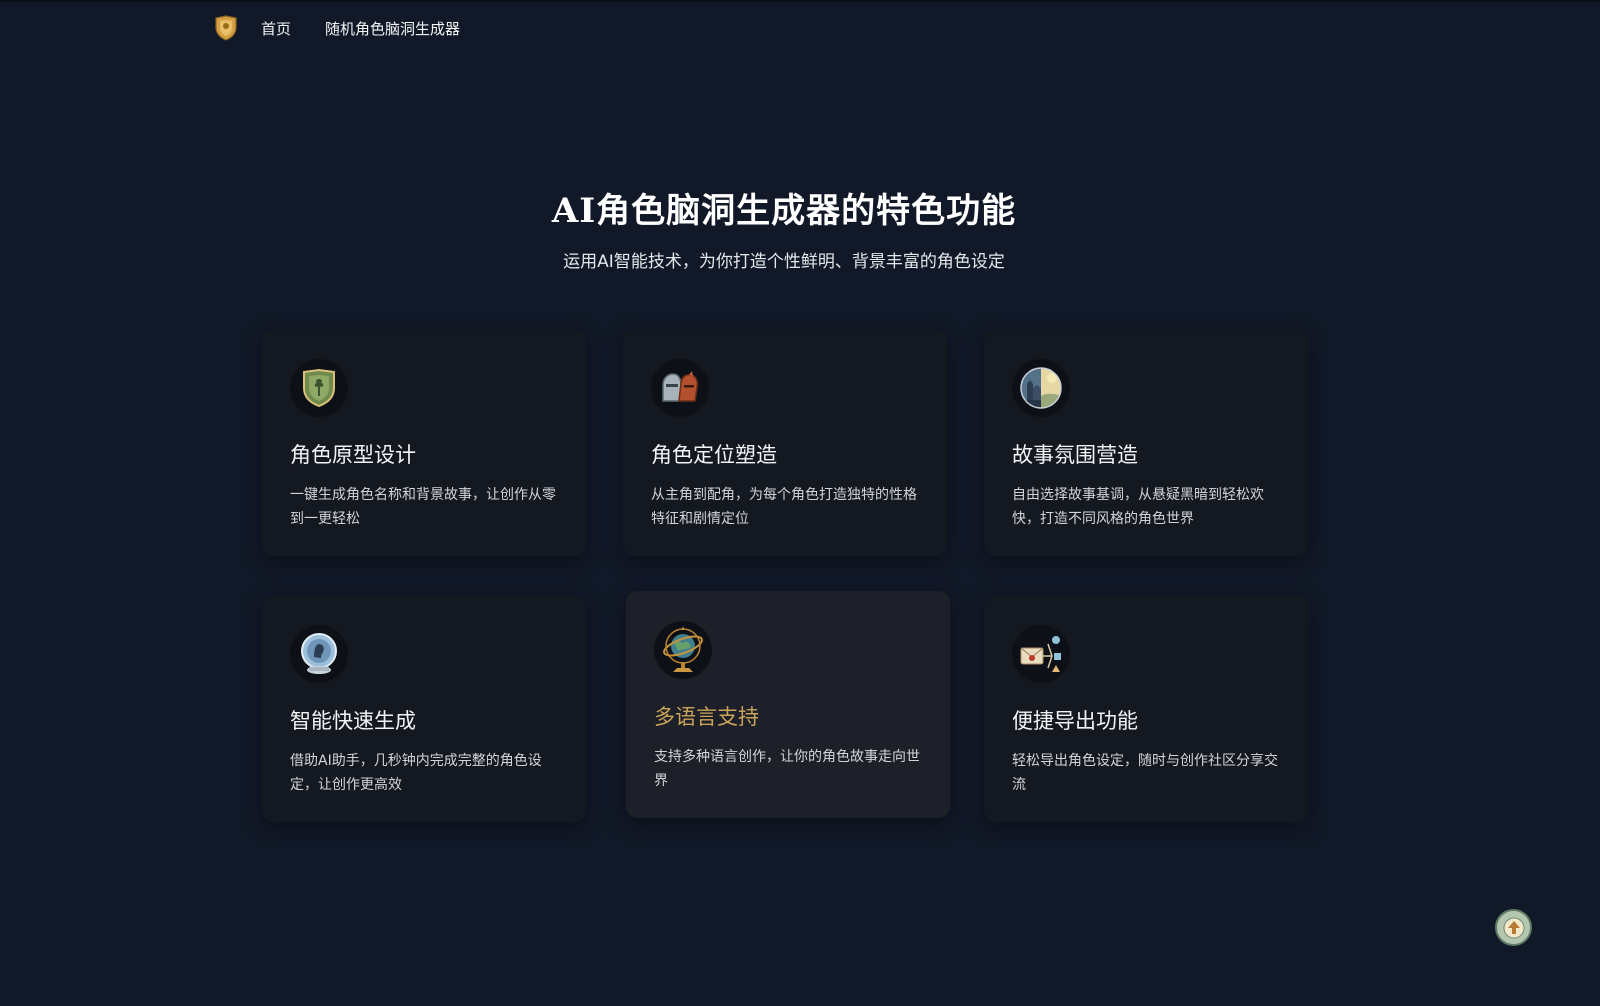 Image resolution: width=1600 pixels, height=1006 pixels. What do you see at coordinates (1041, 388) in the screenshot?
I see `castle-landscape-icon` at bounding box center [1041, 388].